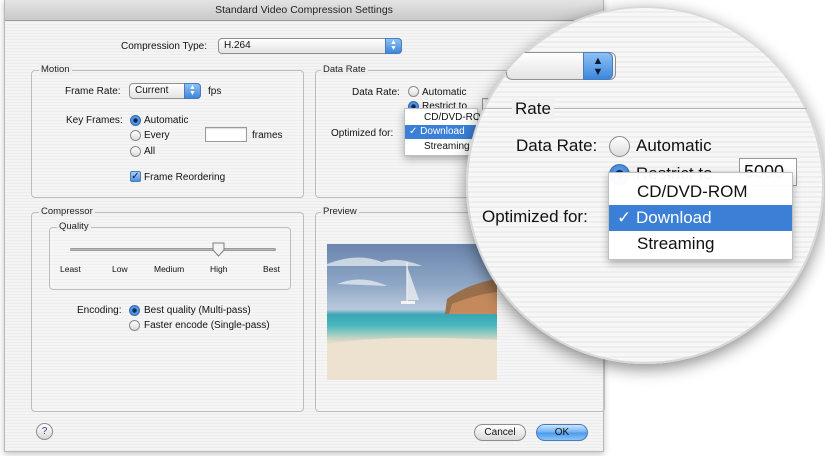  Describe the element at coordinates (134, 310) in the screenshot. I see `encoding-best-quality-radio` at that location.